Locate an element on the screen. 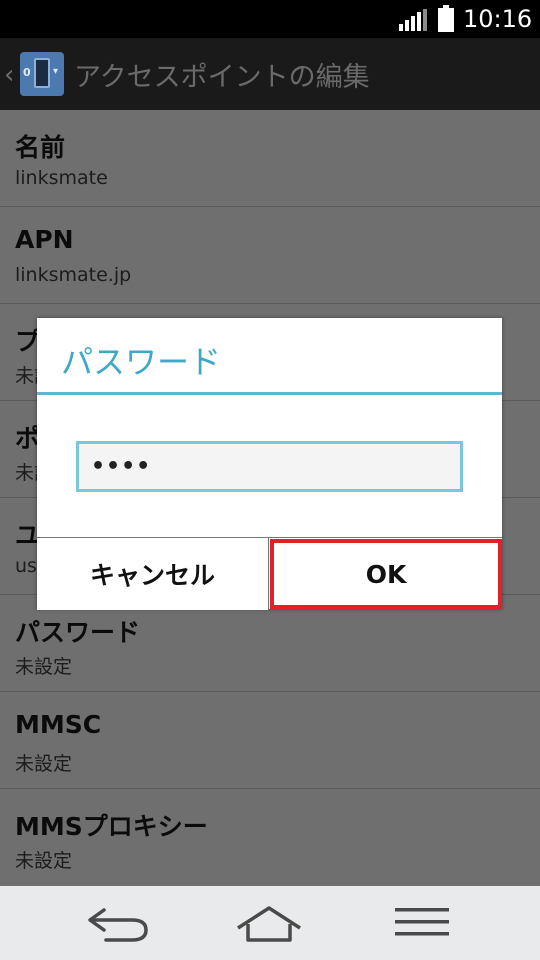  app-icon-left-glyph: 0 is located at coordinates (27, 72).